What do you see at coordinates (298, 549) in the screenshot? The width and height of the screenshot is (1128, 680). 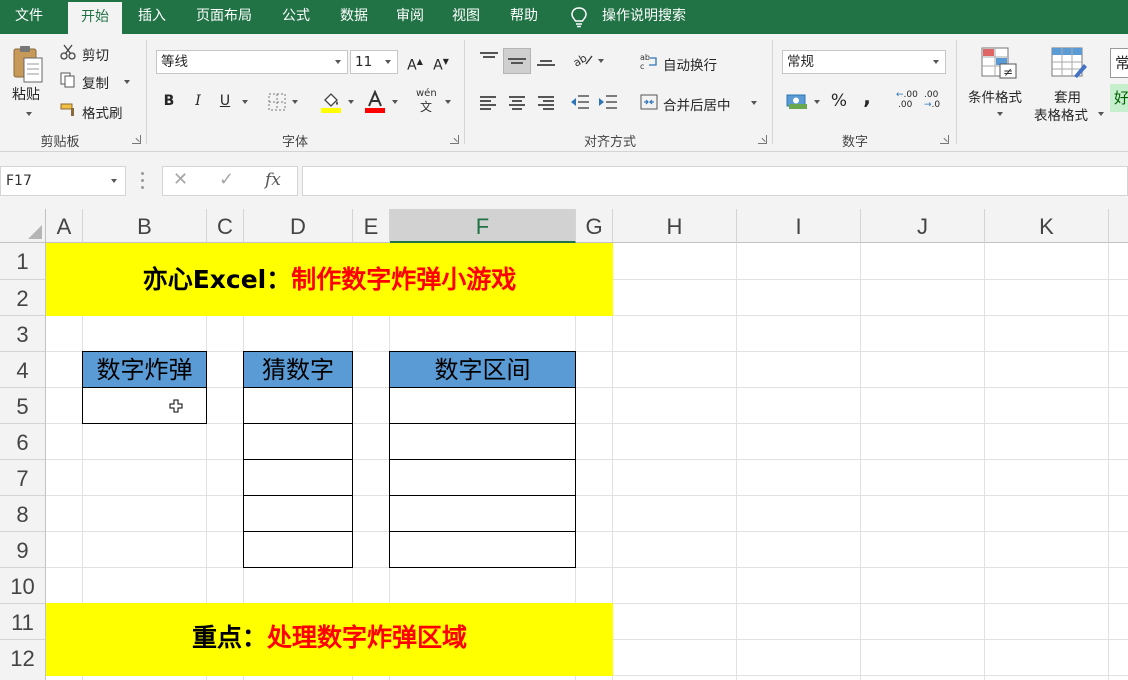 I see `cell-d9` at bounding box center [298, 549].